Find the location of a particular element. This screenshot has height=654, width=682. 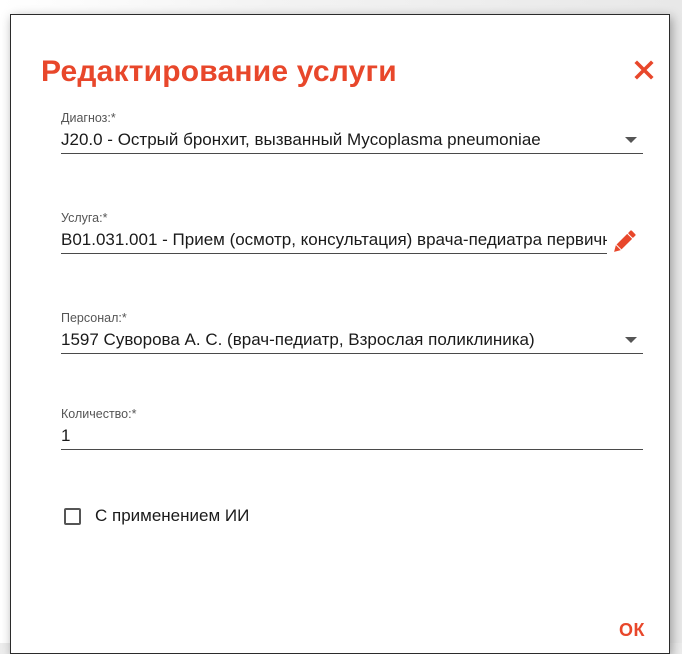

staff-label: Персонал:* is located at coordinates (94, 318).